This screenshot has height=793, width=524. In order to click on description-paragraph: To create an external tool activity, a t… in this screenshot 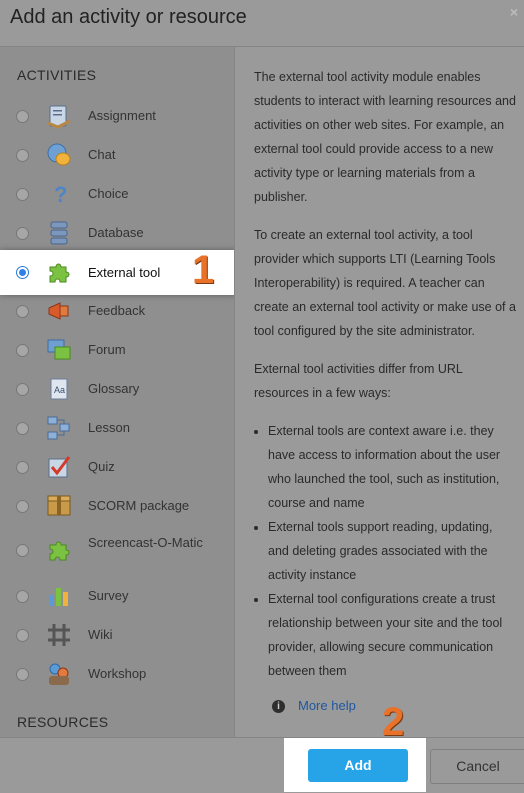, I will do `click(385, 283)`.